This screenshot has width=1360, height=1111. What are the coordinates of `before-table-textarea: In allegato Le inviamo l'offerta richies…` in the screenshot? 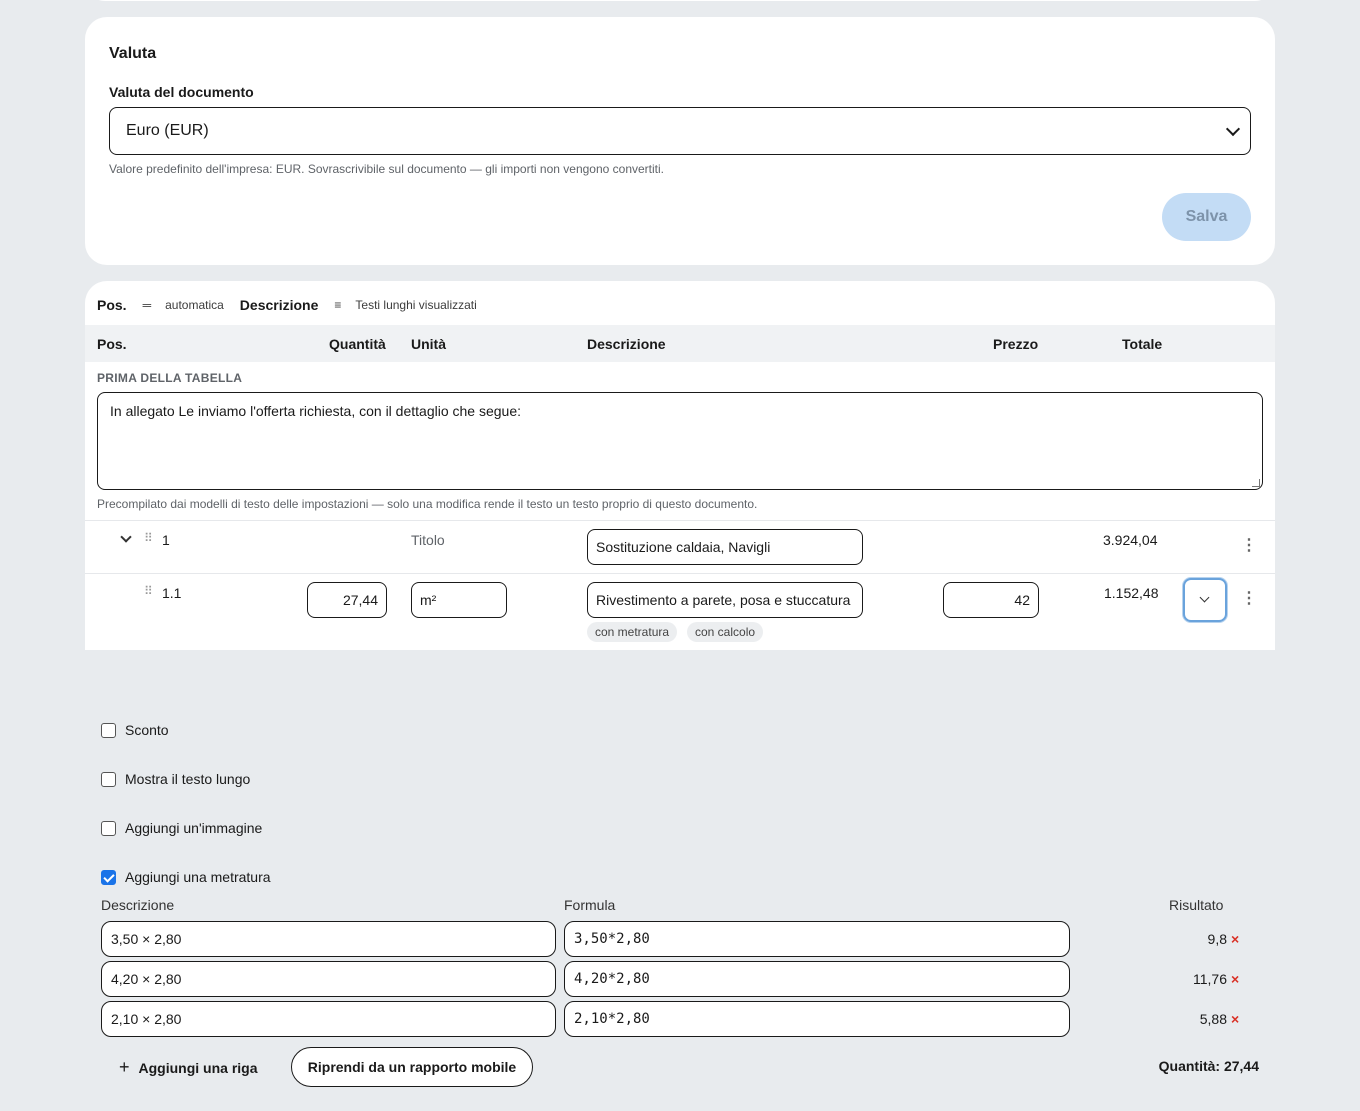 It's located at (680, 441).